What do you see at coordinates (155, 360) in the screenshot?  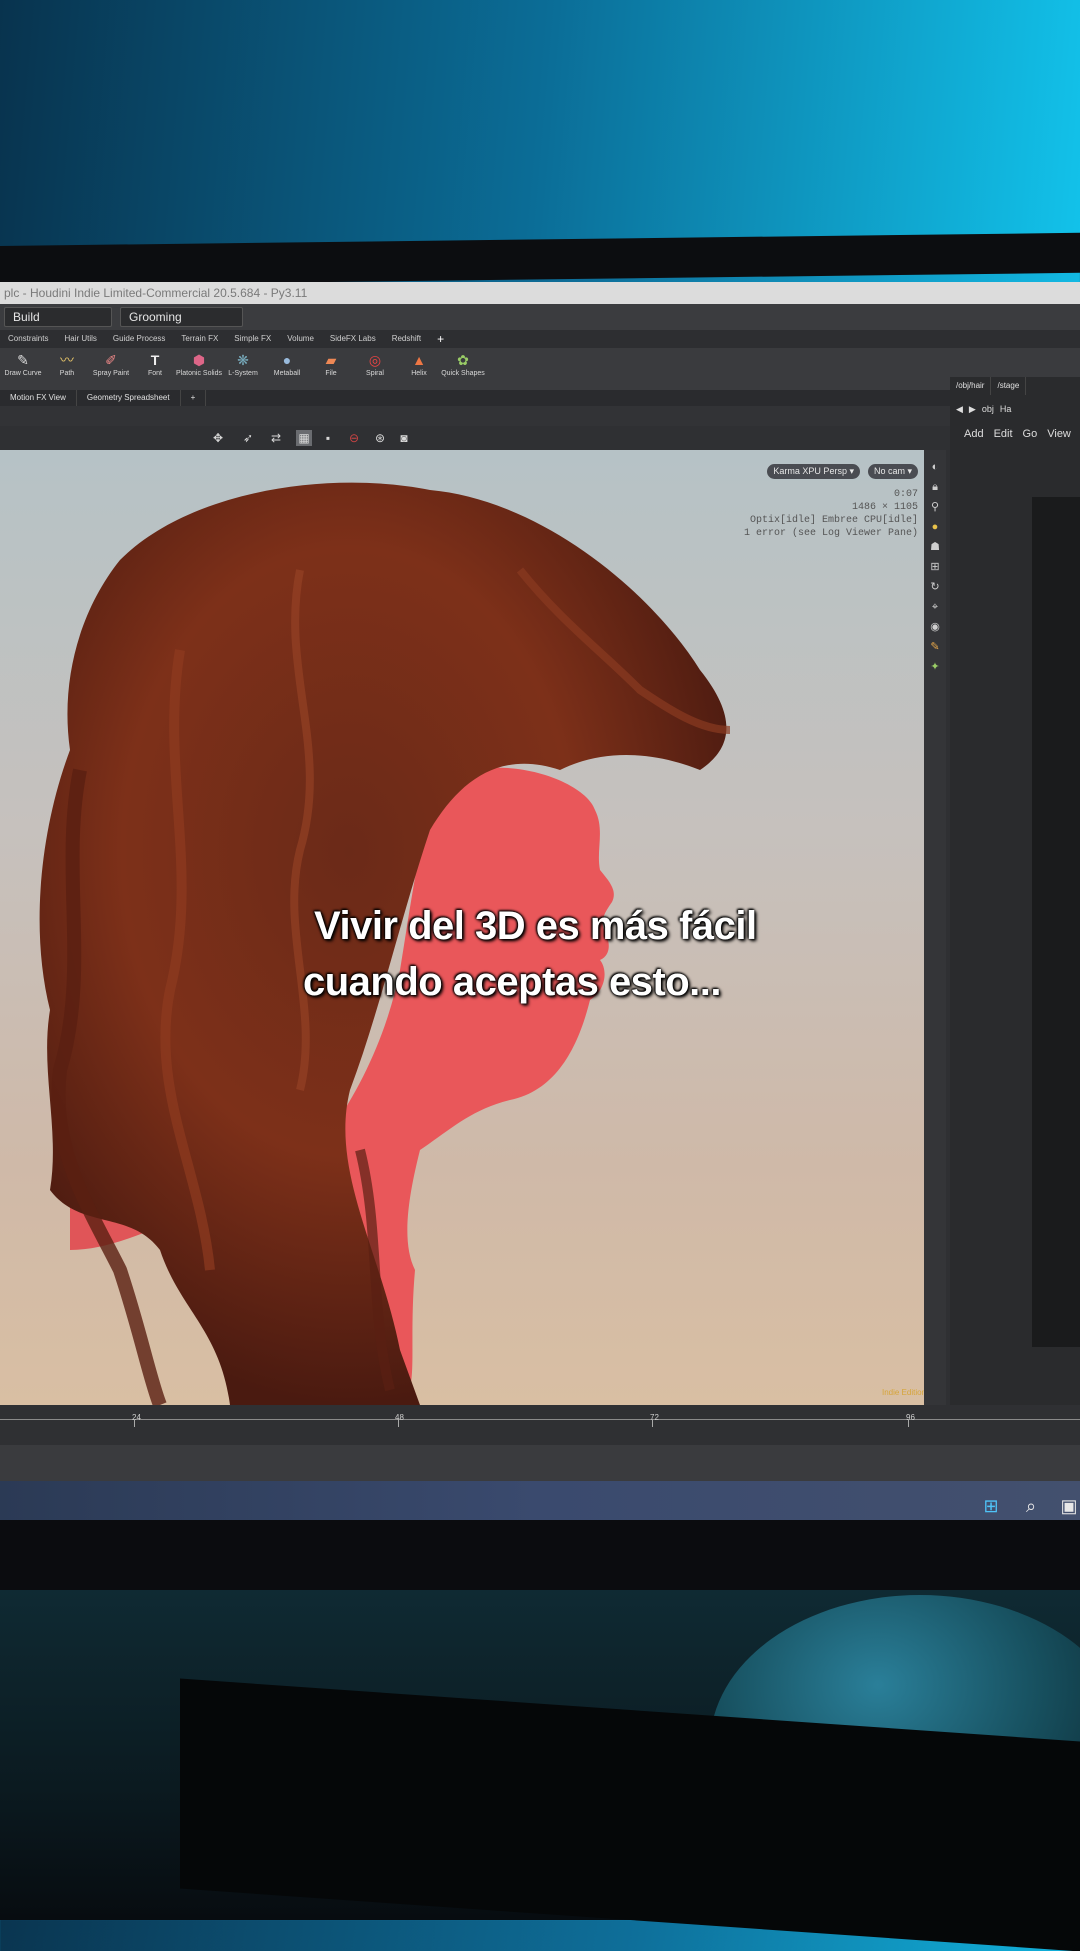 I see `font-icon: T` at bounding box center [155, 360].